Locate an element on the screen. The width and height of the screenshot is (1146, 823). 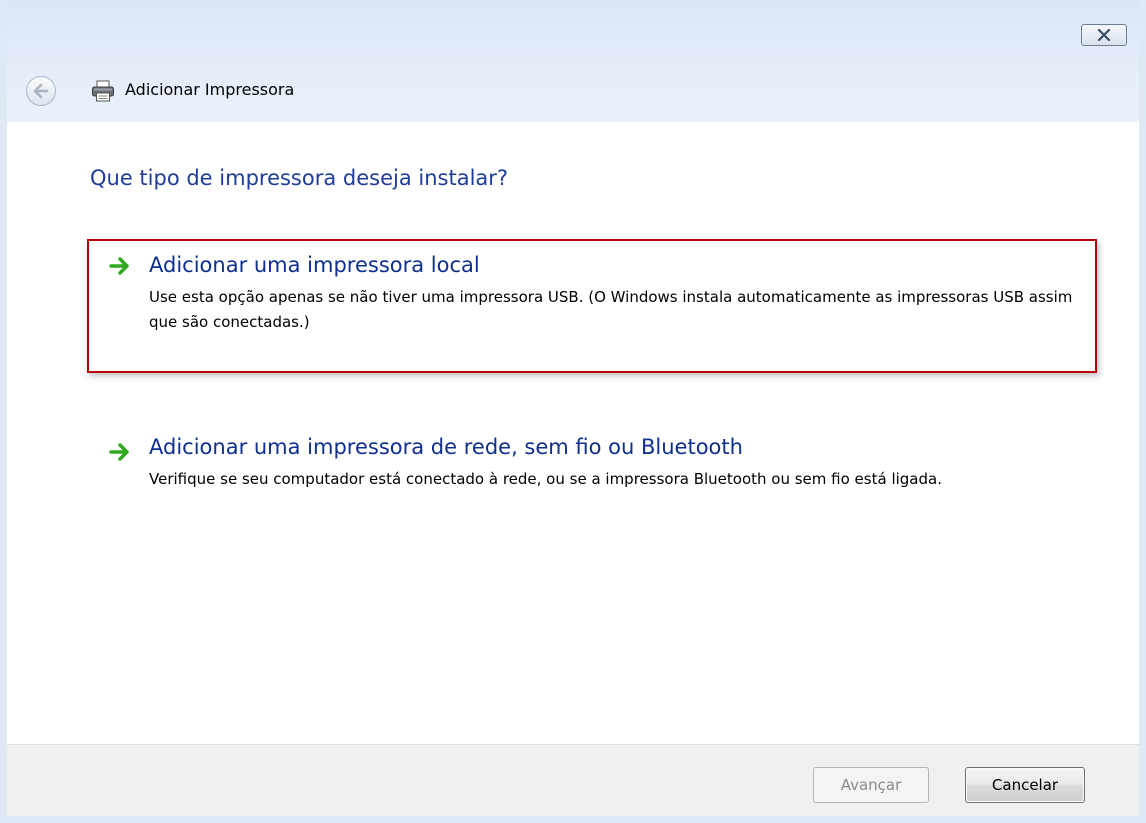
cancel-button: Cancelar is located at coordinates (1025, 785).